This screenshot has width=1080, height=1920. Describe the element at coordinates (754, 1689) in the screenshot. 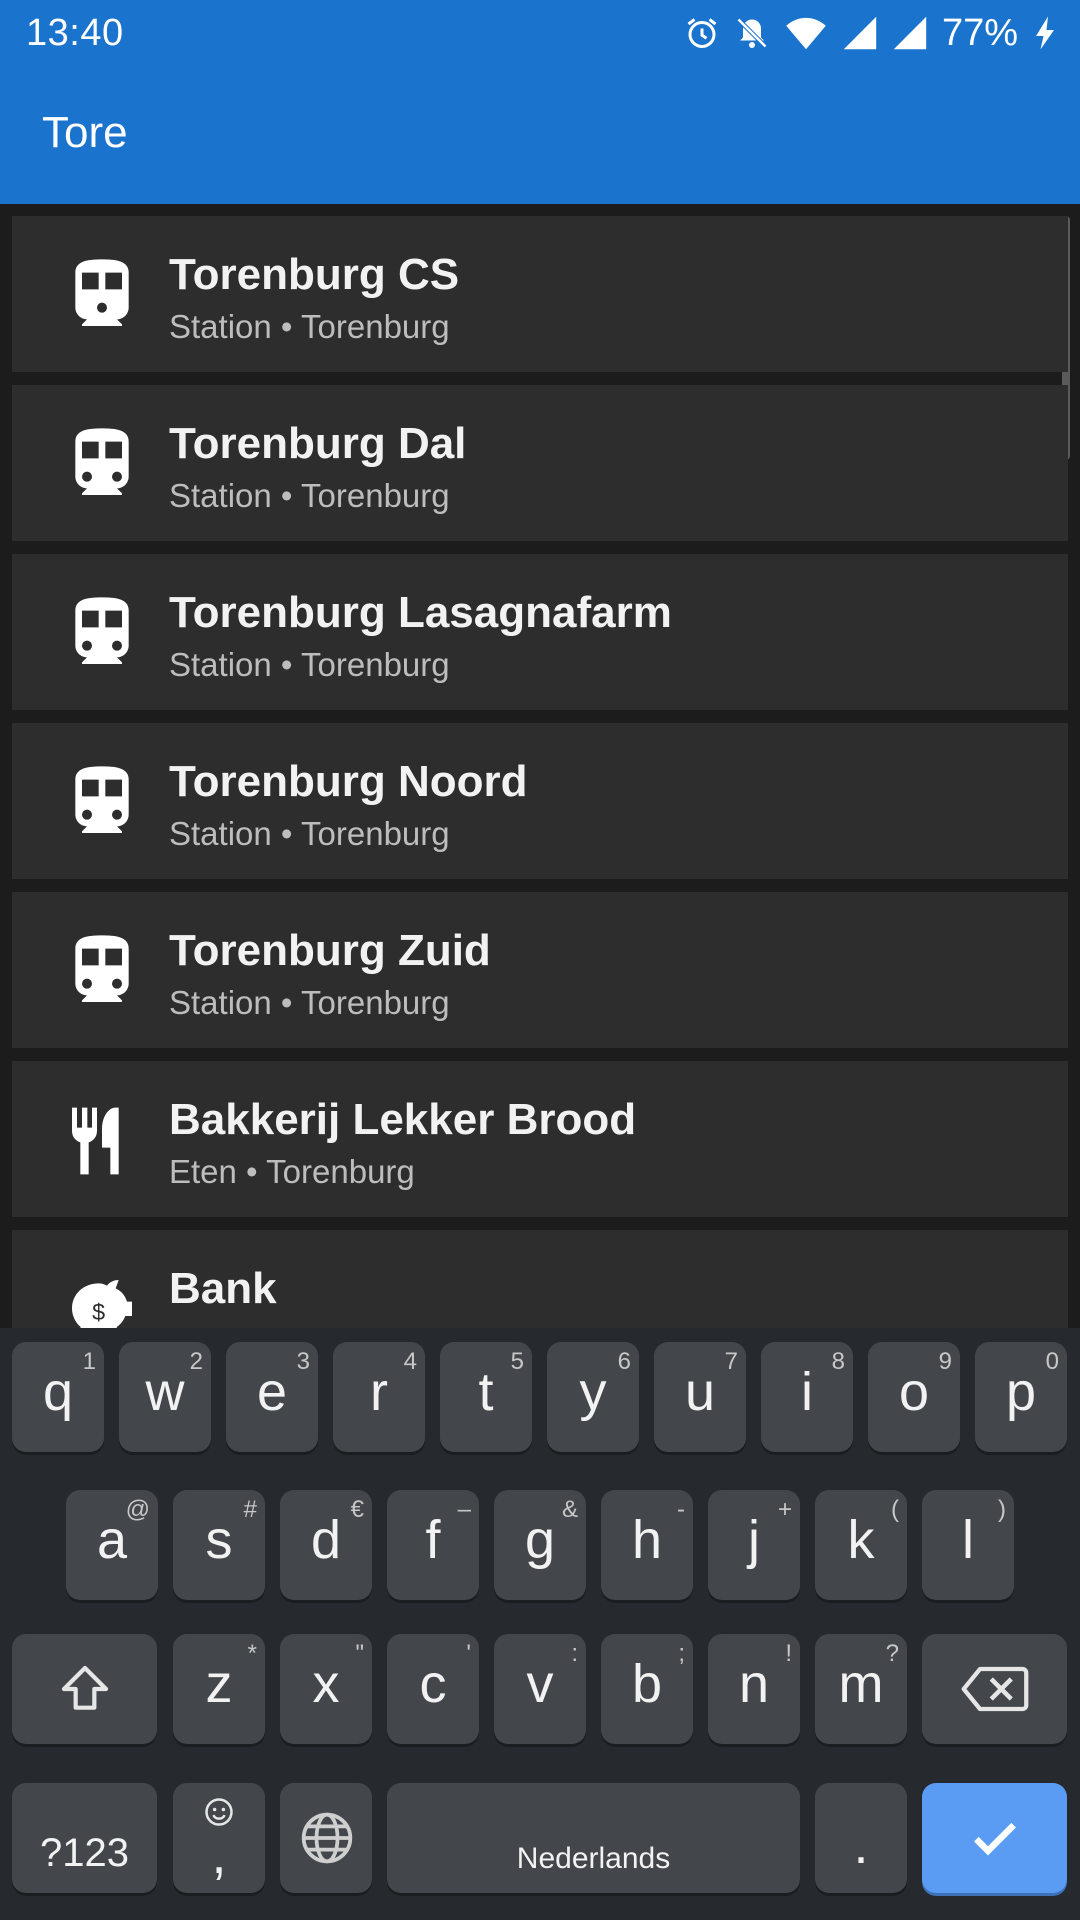

I see `key-n: n!` at that location.